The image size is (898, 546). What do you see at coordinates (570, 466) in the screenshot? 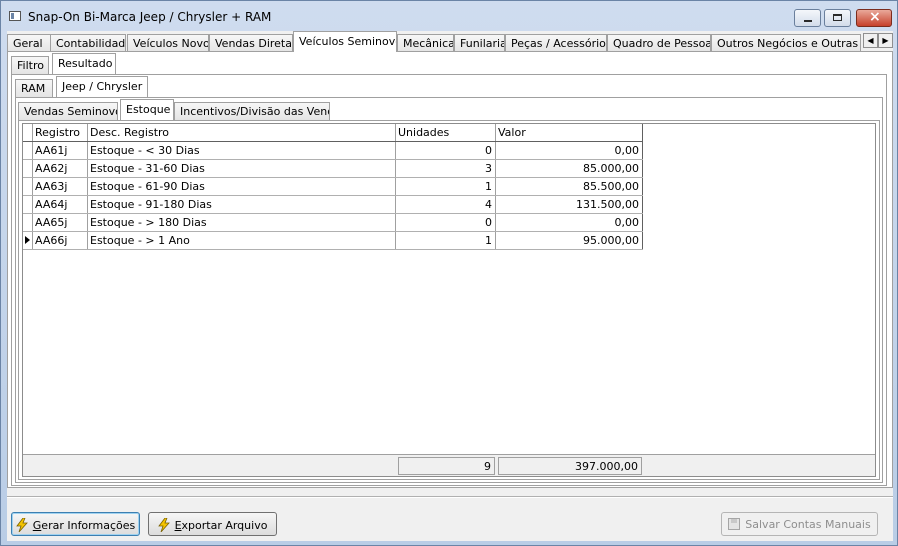
I see `total-valor: 397.000,00` at bounding box center [570, 466].